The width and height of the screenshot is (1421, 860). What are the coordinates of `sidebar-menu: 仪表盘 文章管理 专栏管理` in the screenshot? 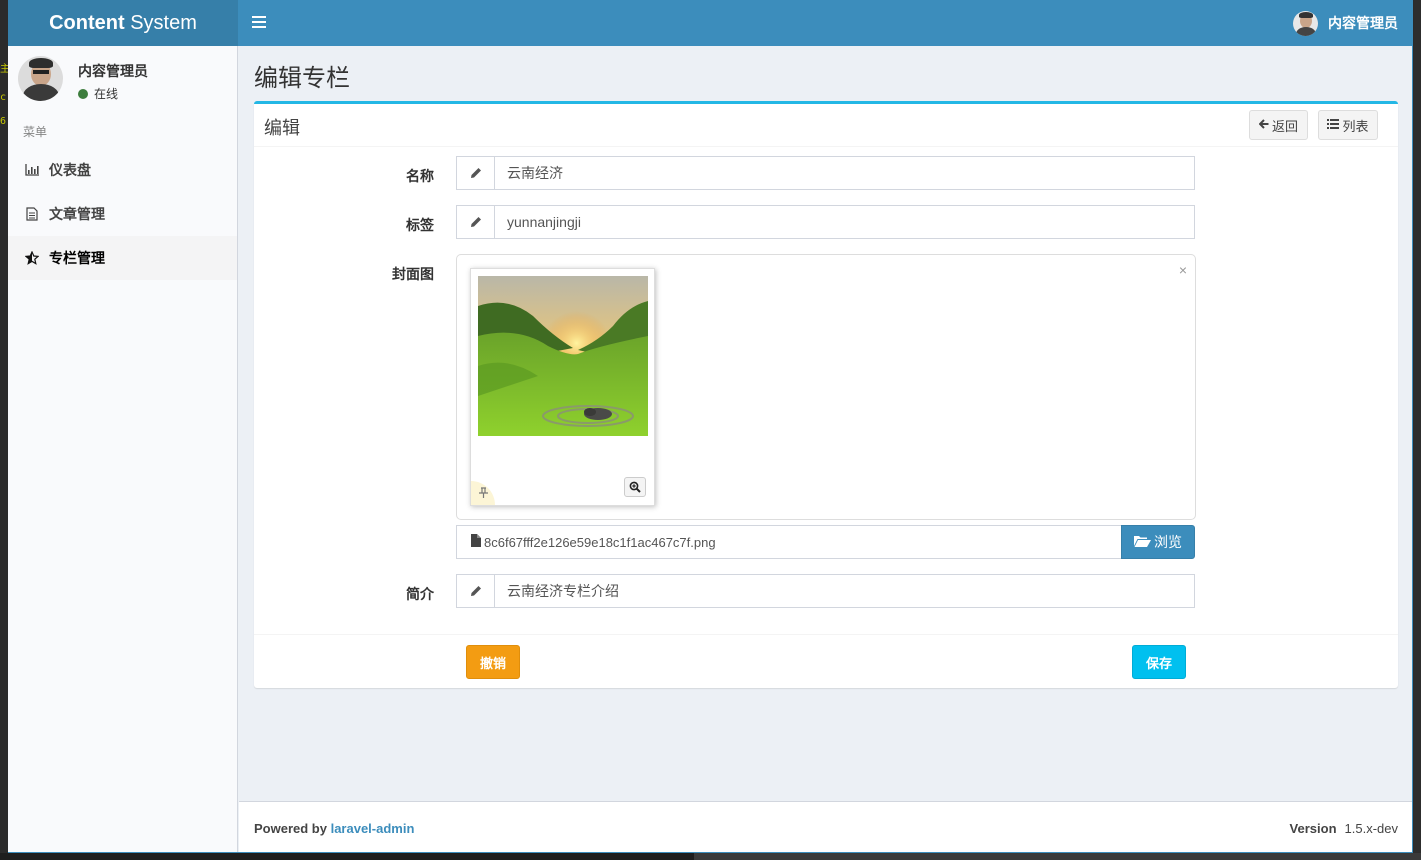 It's located at (122, 214).